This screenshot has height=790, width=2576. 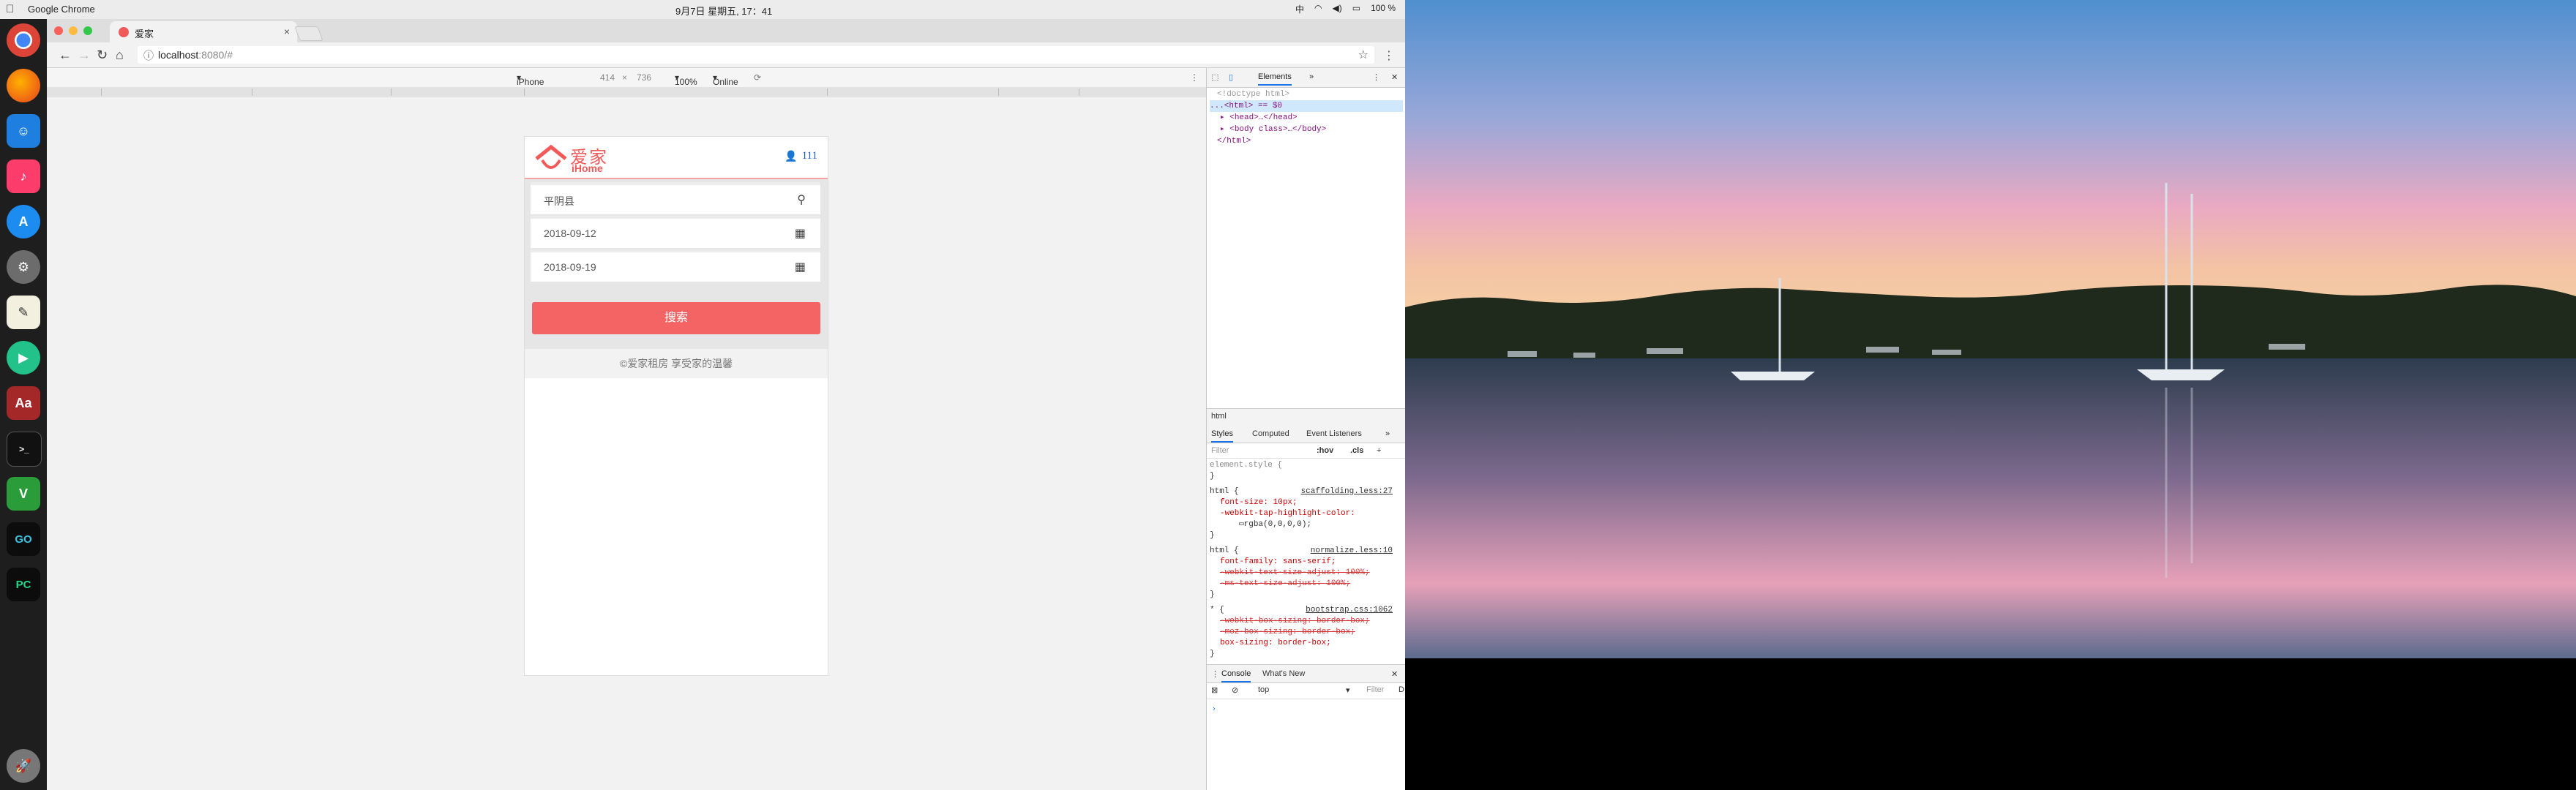 I want to click on devtools-close-icon: ✕, so click(x=1394, y=77).